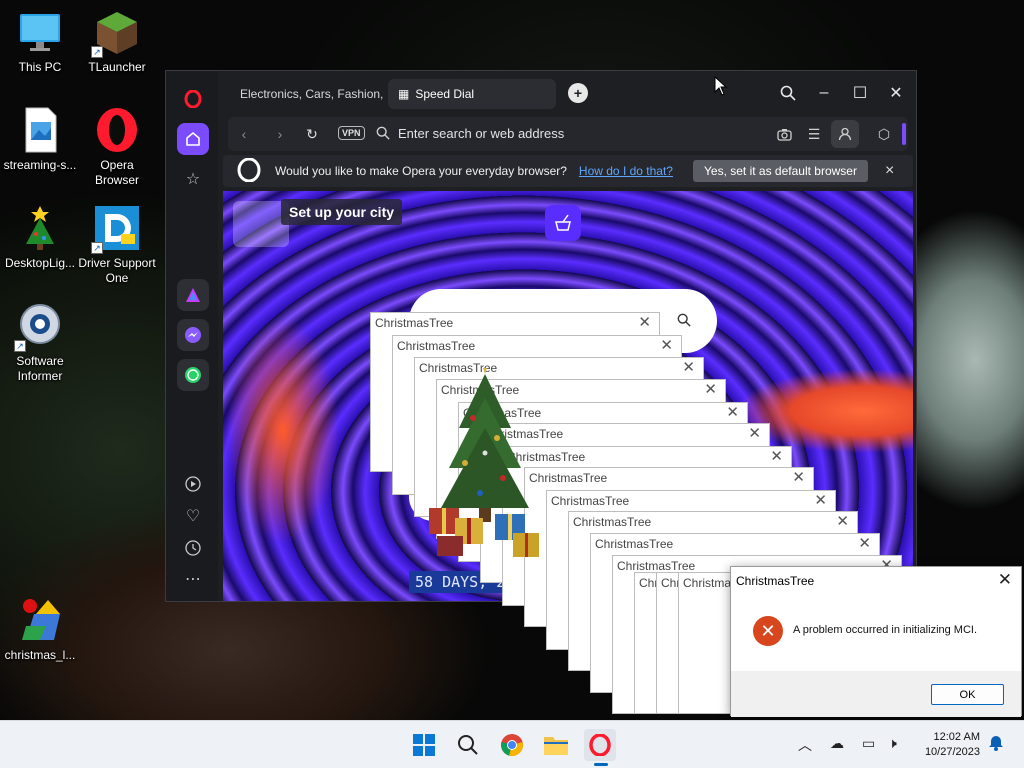  Describe the element at coordinates (885, 630) in the screenshot. I see `error-message: A problem occurred in initializing MCI.` at that location.